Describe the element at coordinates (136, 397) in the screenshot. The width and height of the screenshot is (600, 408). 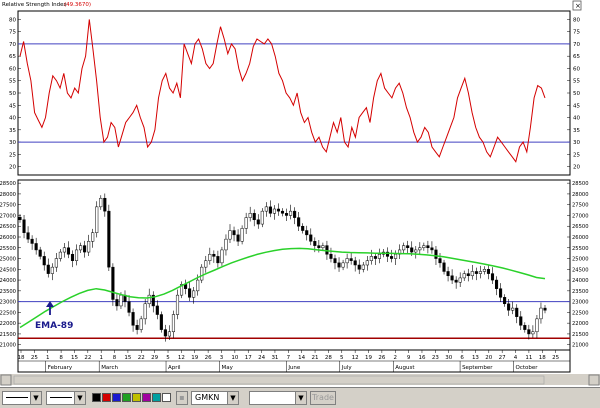
I see `color-swatch-yellow` at that location.